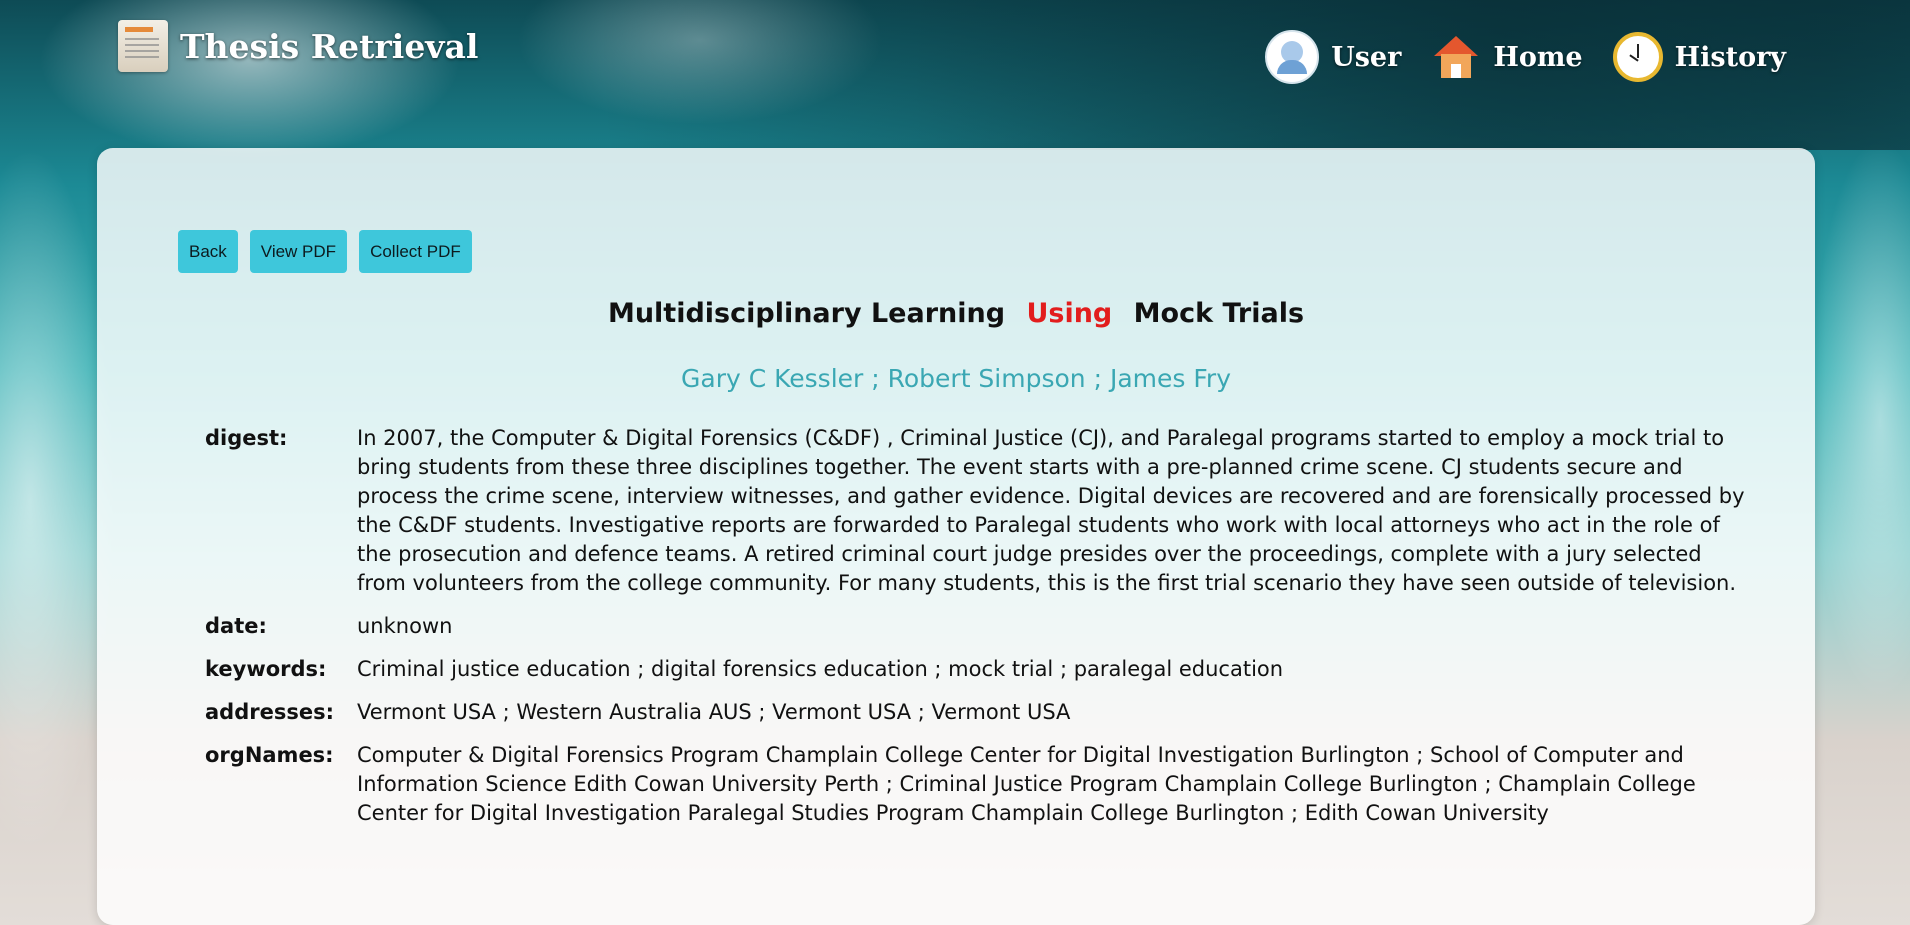 This screenshot has width=1910, height=925. What do you see at coordinates (143, 46) in the screenshot?
I see `document-logo-icon` at bounding box center [143, 46].